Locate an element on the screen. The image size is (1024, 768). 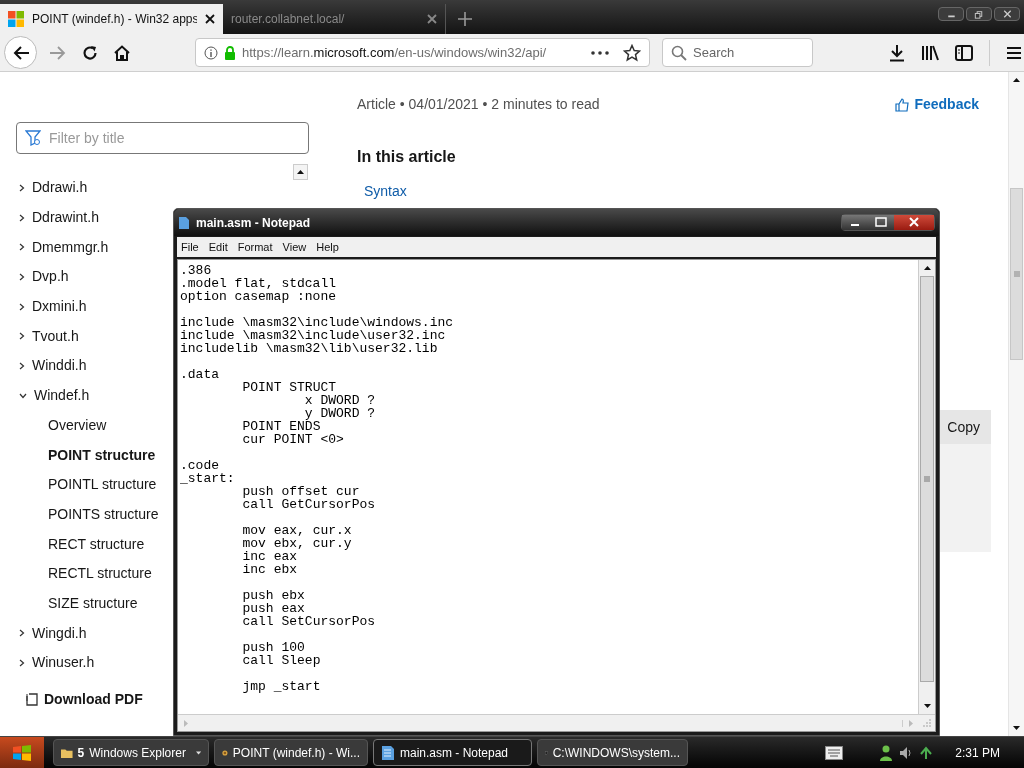
copy-button: Copy is located at coordinates (965, 427).